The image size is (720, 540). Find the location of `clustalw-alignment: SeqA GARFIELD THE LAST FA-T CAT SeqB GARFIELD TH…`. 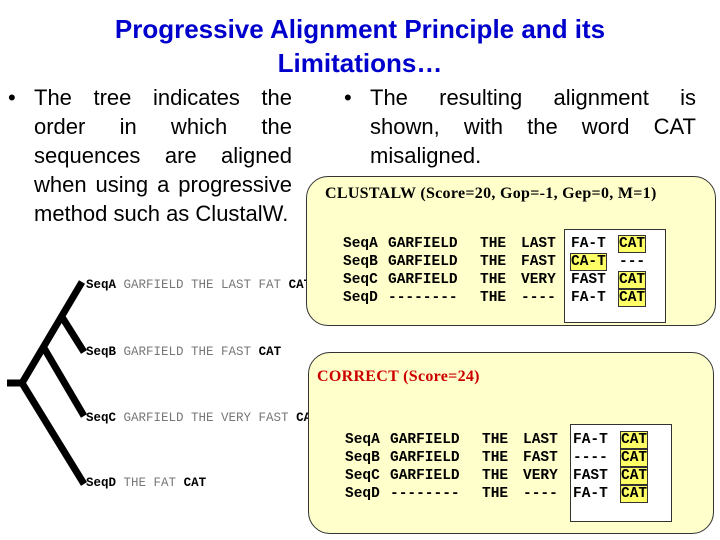

clustalw-alignment: SeqA GARFIELD THE LAST FA-T CAT SeqB GARFIELD TH… is located at coordinates (500, 271).